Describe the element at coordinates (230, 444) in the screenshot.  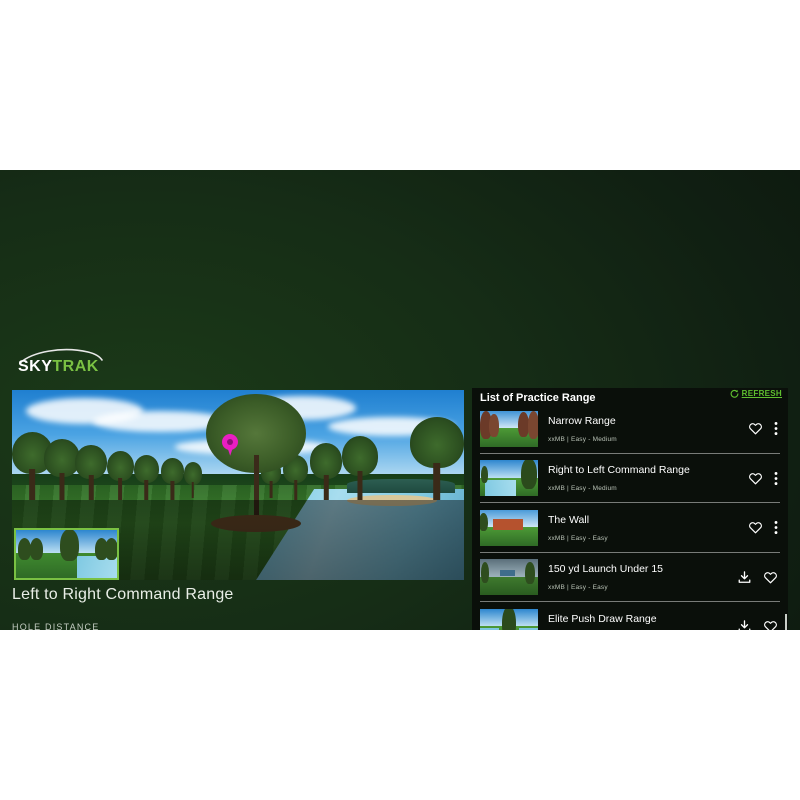
I see `pin-marker-icon` at that location.